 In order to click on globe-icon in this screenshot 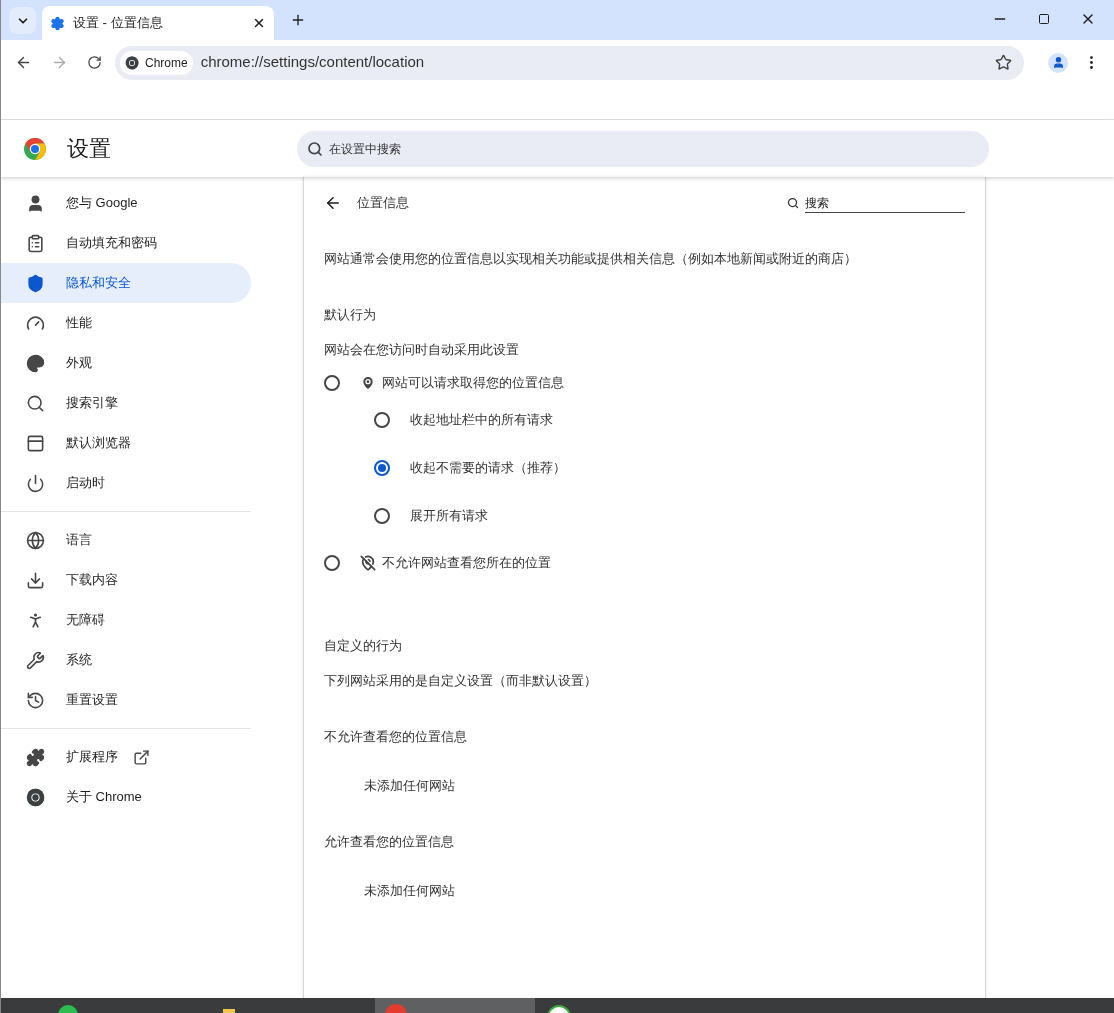, I will do `click(35, 540)`.